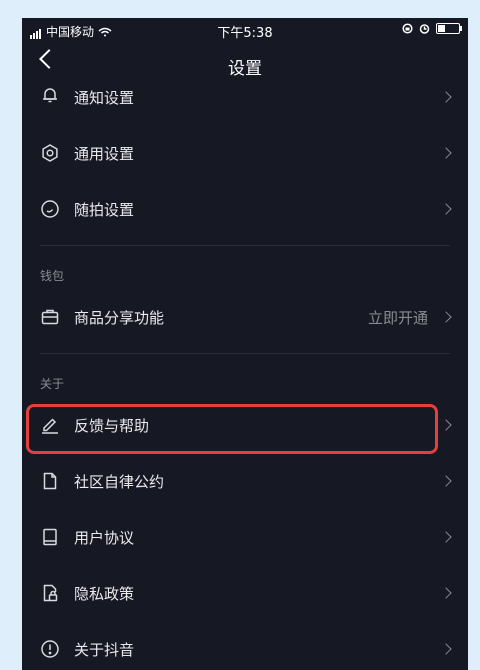  Describe the element at coordinates (245, 153) in the screenshot. I see `settings-item-general: 通用设置` at that location.